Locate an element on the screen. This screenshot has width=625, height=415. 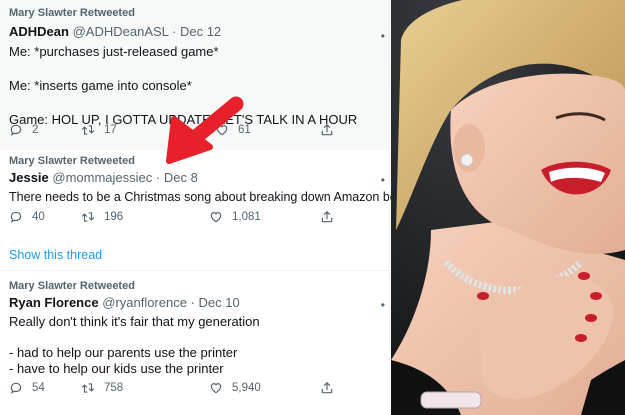
panel-divider is located at coordinates (389, 207).